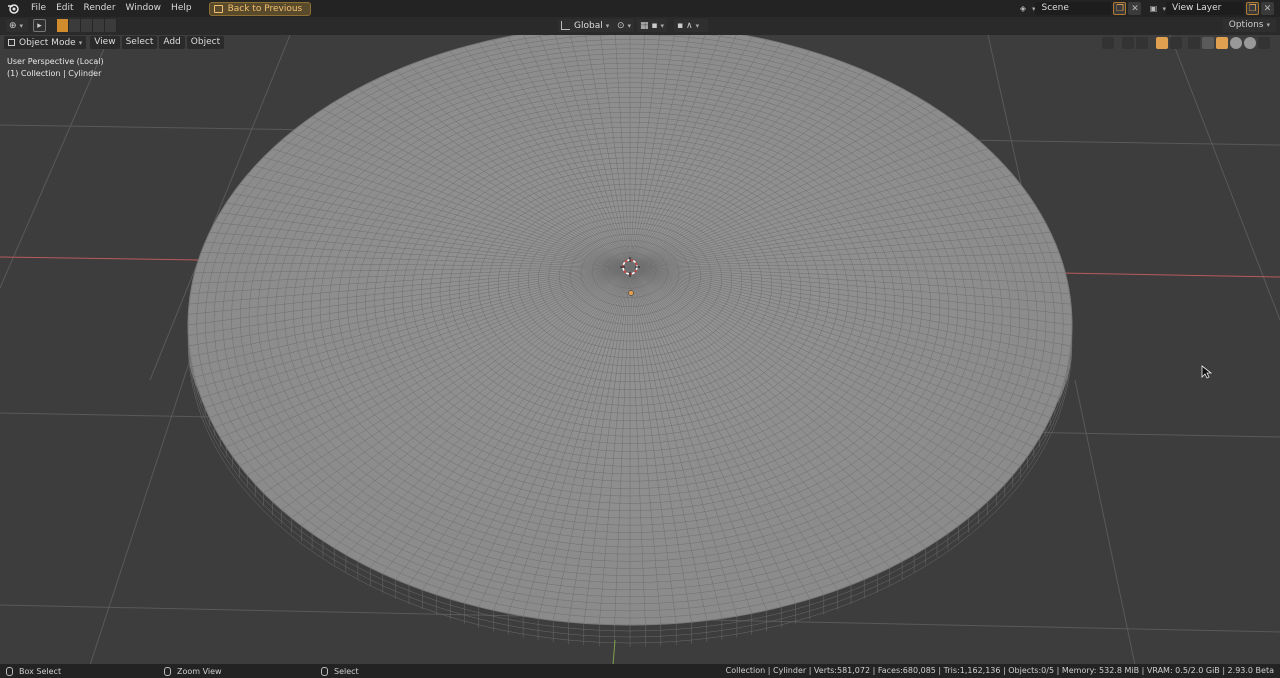 Image resolution: width=1280 pixels, height=678 pixels. Describe the element at coordinates (1222, 42) in the screenshot. I see `solid-shading-icon` at that location.